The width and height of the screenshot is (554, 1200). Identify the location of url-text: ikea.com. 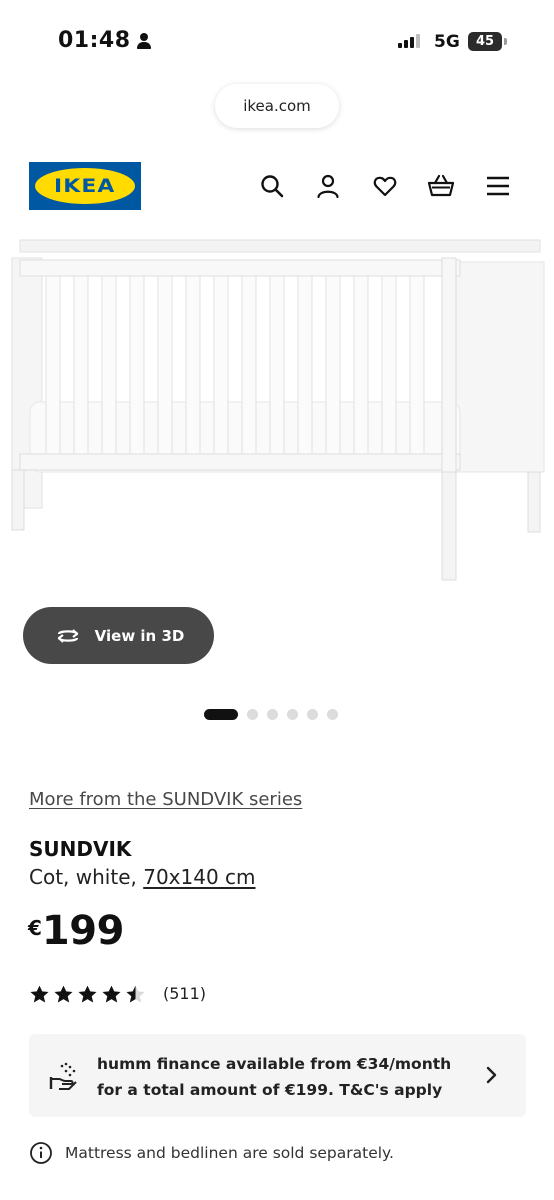
(277, 106).